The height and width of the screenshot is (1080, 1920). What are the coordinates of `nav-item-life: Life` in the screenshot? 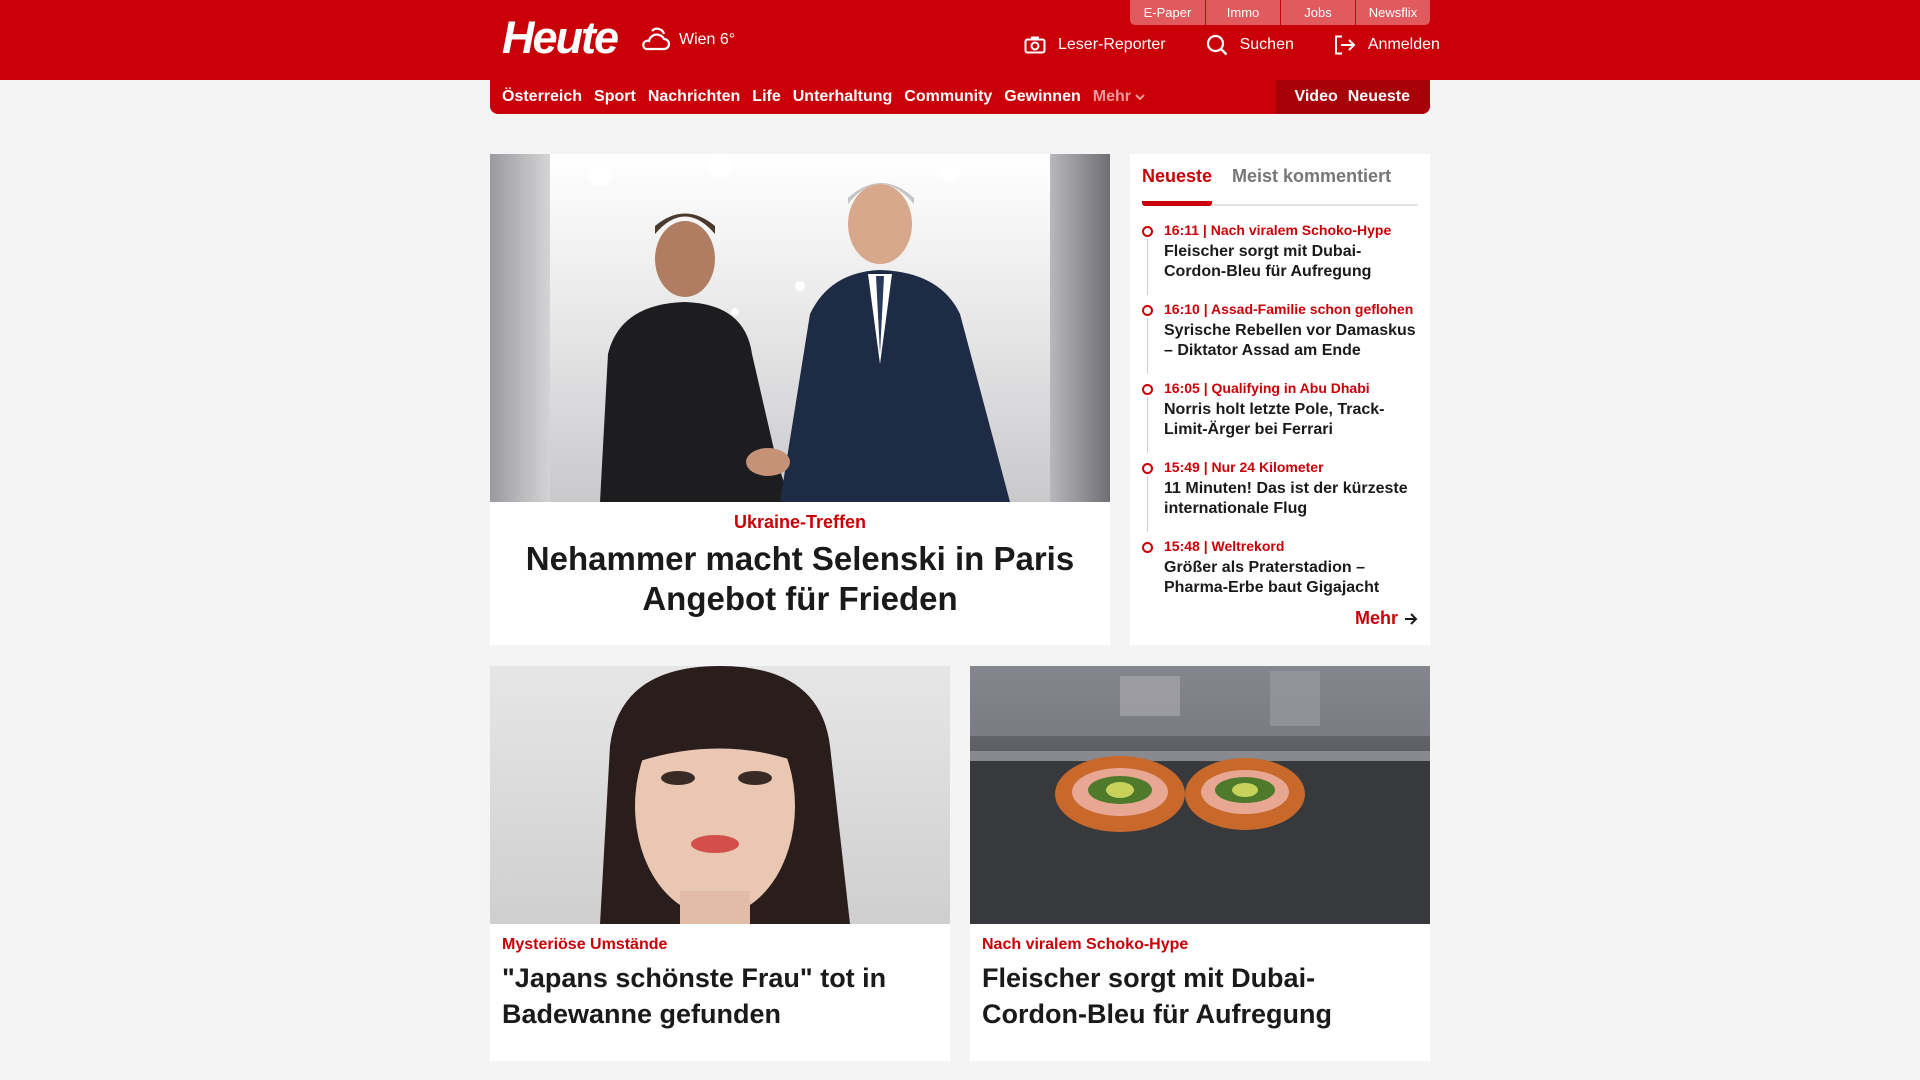 It's located at (766, 97).